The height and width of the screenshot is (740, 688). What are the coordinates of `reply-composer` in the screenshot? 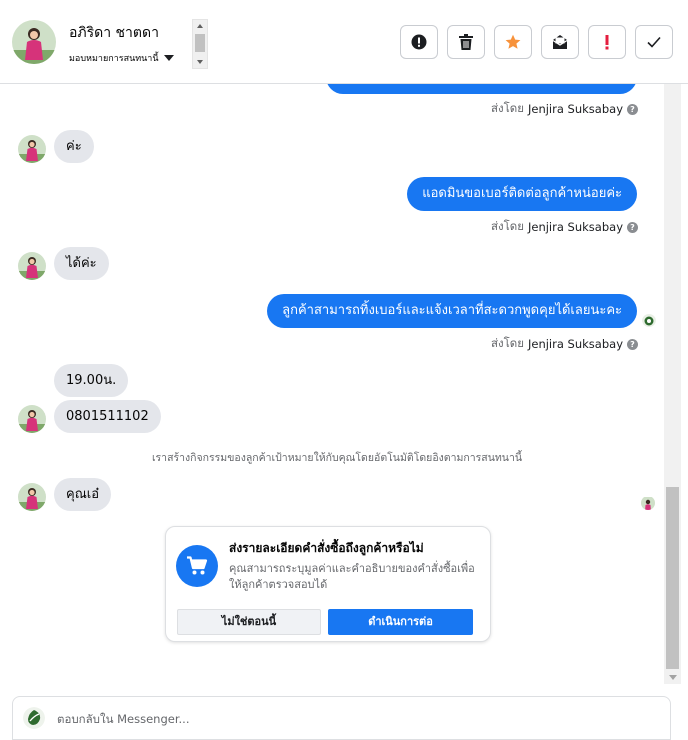 It's located at (341, 718).